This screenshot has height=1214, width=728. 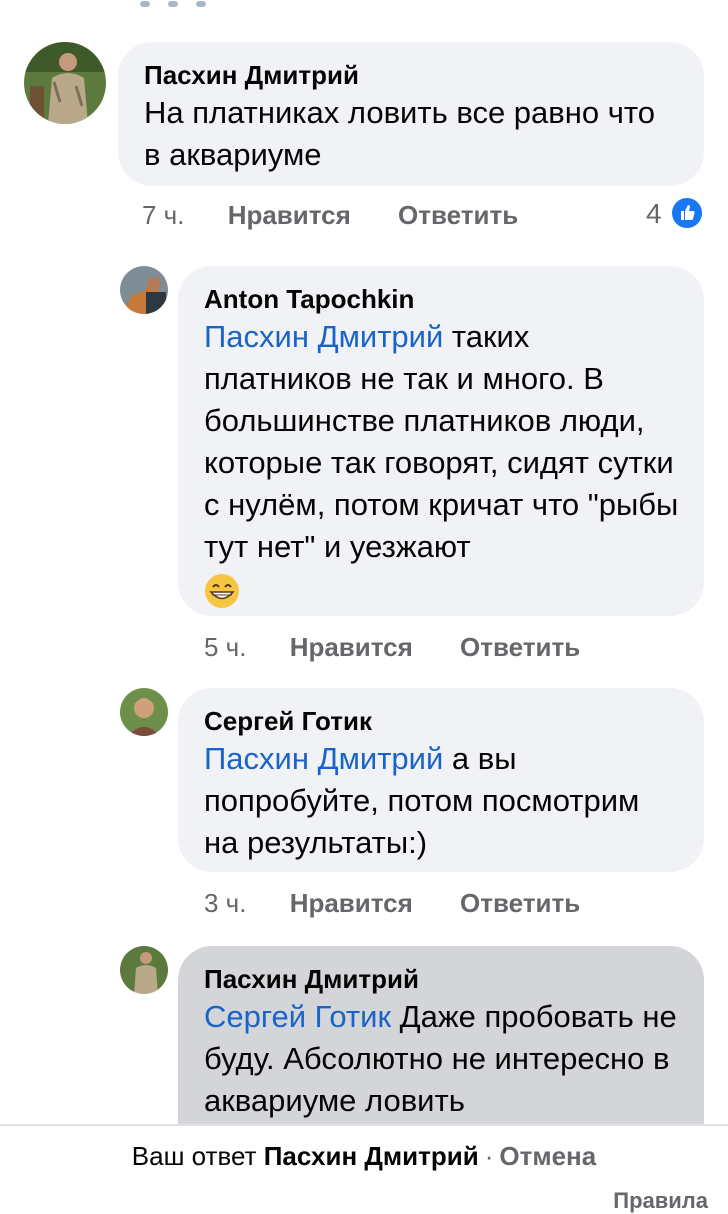 What do you see at coordinates (371, 1156) in the screenshot?
I see `reply-target-name: Пасхин Дмитрий` at bounding box center [371, 1156].